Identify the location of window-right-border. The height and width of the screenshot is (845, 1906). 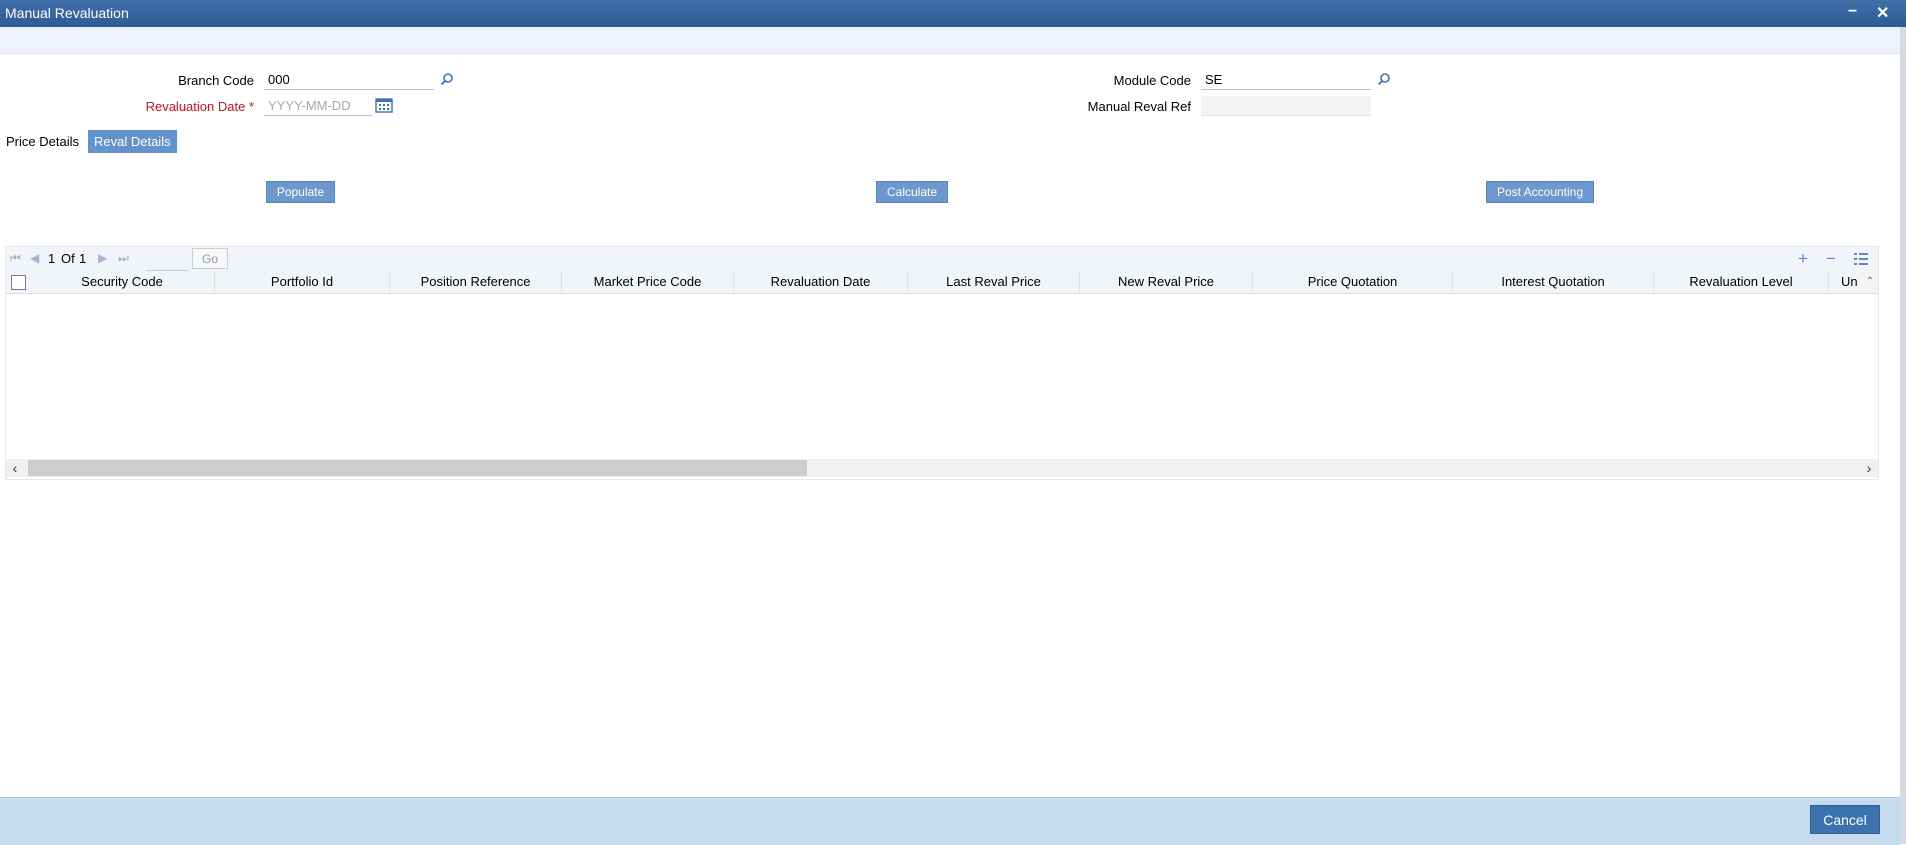
(1903, 435).